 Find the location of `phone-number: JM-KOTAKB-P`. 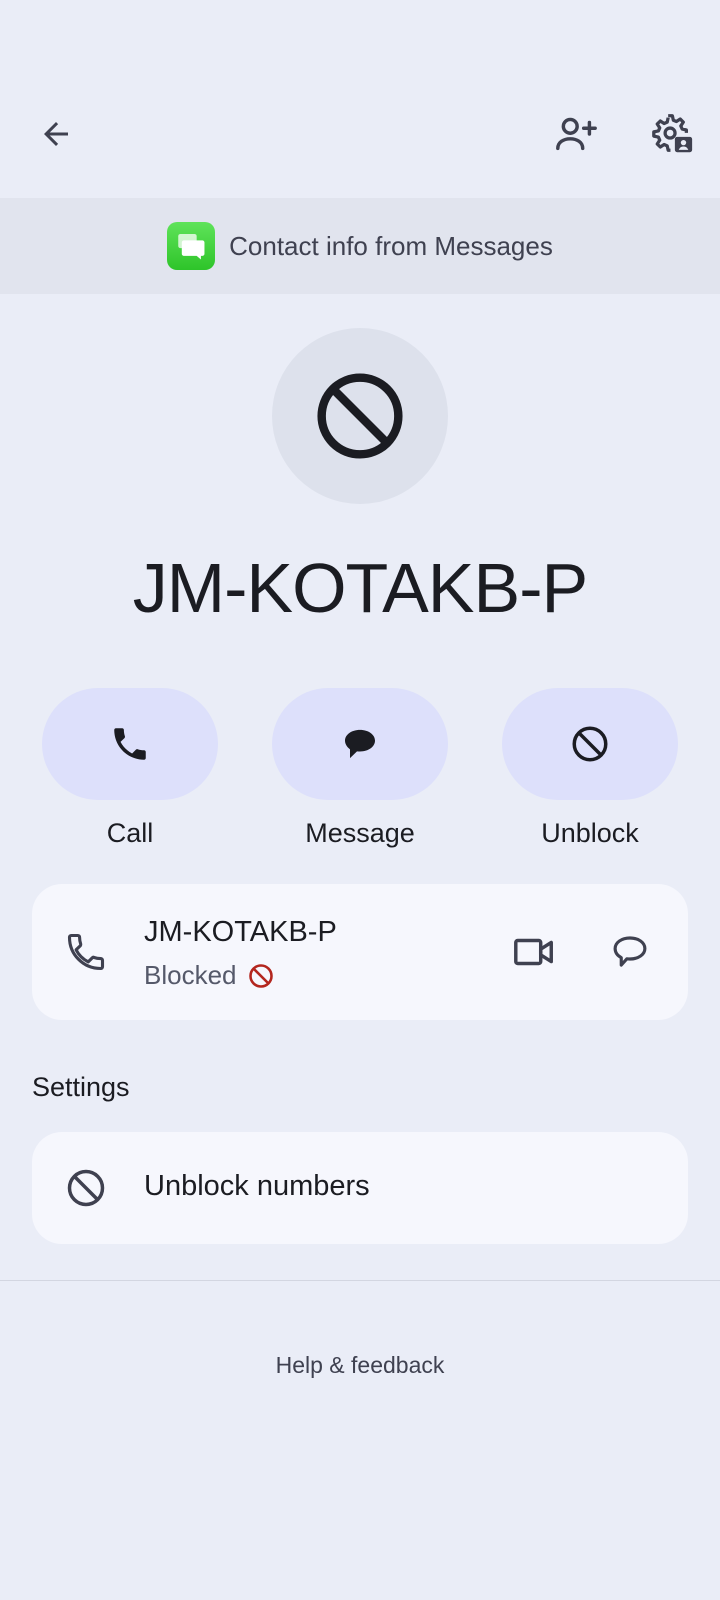

phone-number: JM-KOTAKB-P is located at coordinates (240, 932).